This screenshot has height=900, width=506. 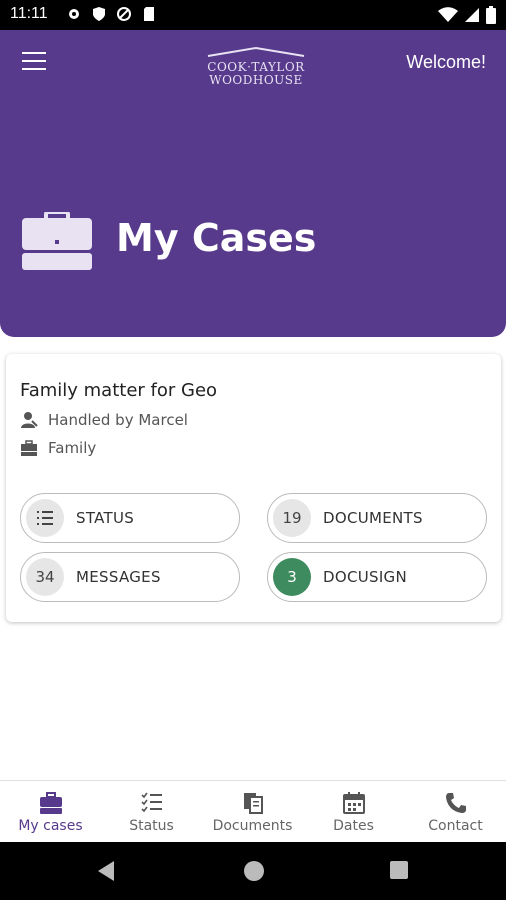 What do you see at coordinates (455, 826) in the screenshot?
I see `nav-contact-label: Contact` at bounding box center [455, 826].